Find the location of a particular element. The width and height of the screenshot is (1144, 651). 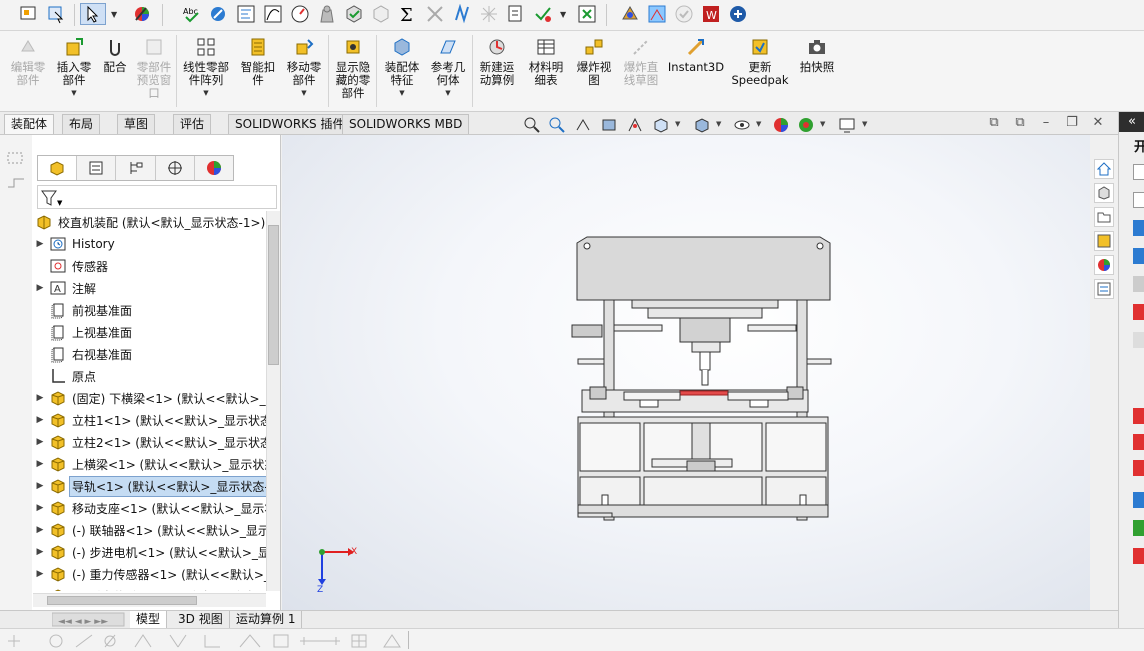

share-icon is located at coordinates (1138, 500).